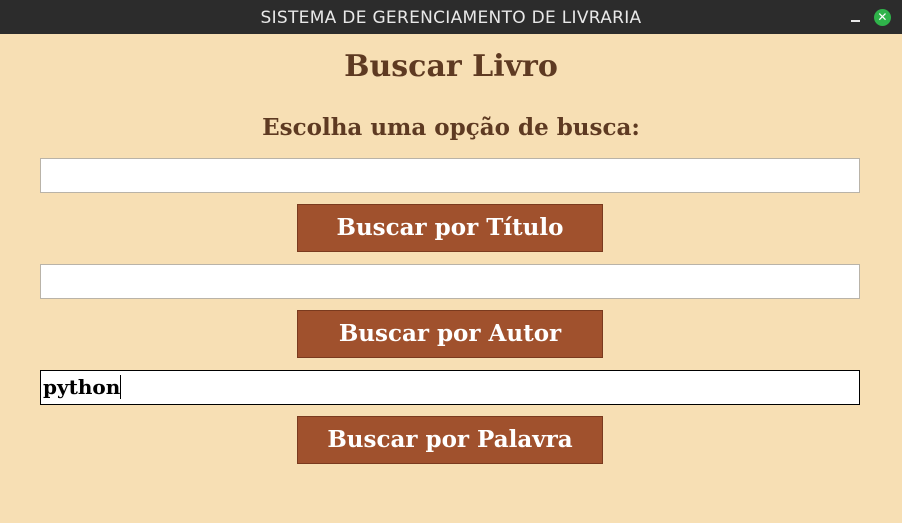  I want to click on minimize-icon, so click(856, 17).